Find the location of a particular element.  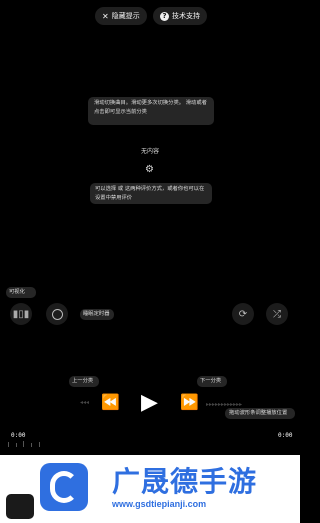

shuffle-button: ⤮ is located at coordinates (277, 314).